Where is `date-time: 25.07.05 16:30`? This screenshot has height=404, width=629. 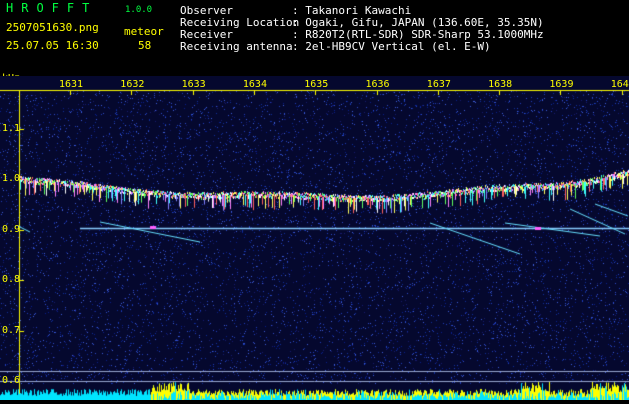 date-time: 25.07.05 16:30 is located at coordinates (52, 45).